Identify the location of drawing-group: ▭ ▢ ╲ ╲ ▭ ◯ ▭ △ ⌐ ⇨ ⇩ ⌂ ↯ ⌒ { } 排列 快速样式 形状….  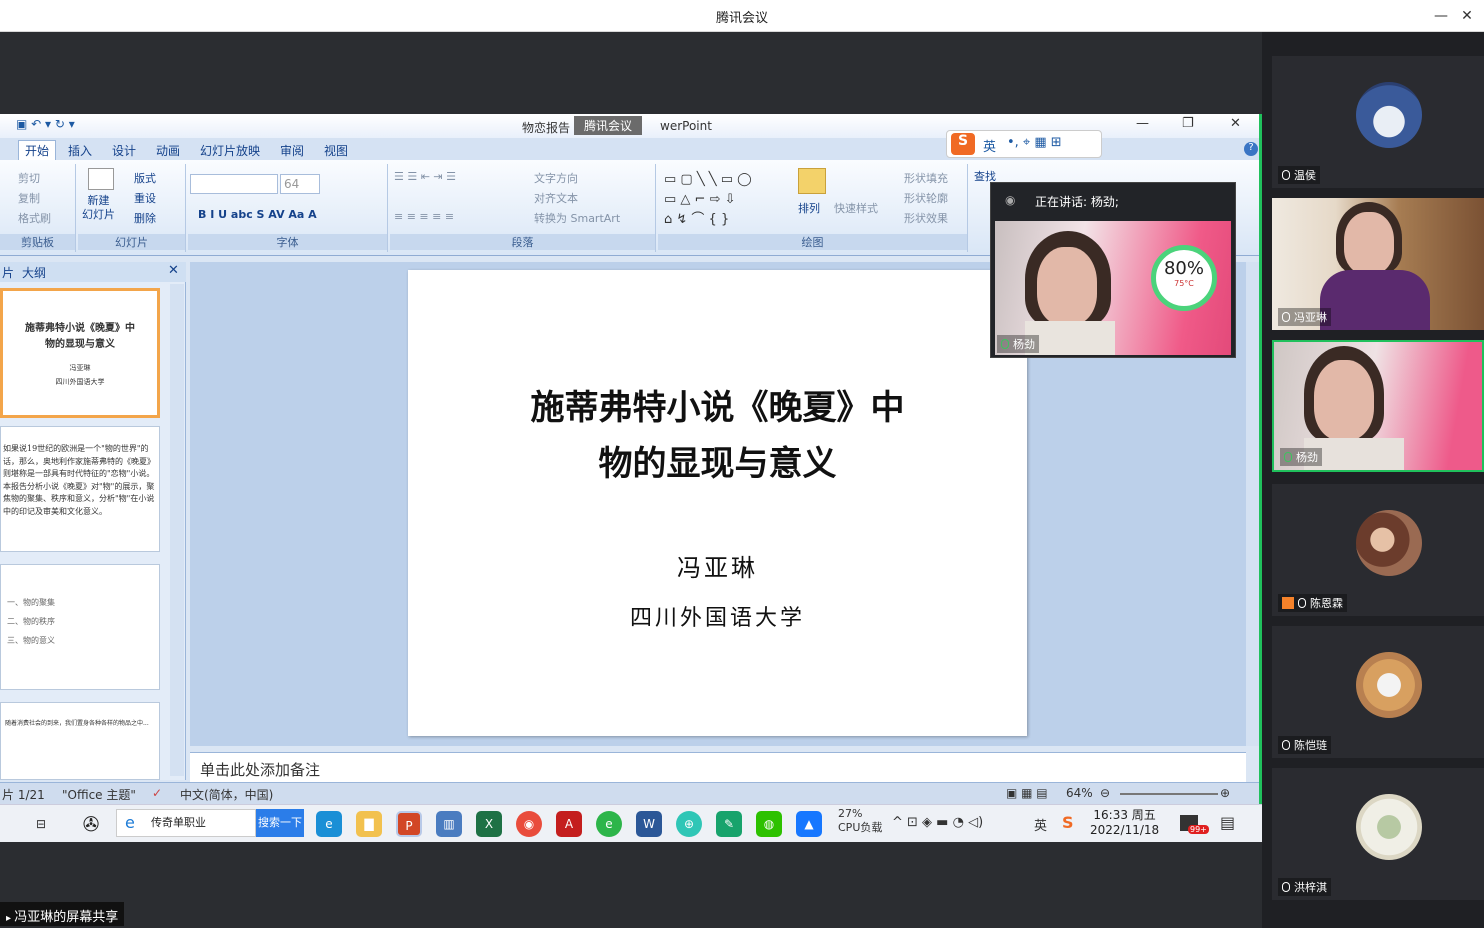
(813, 208).